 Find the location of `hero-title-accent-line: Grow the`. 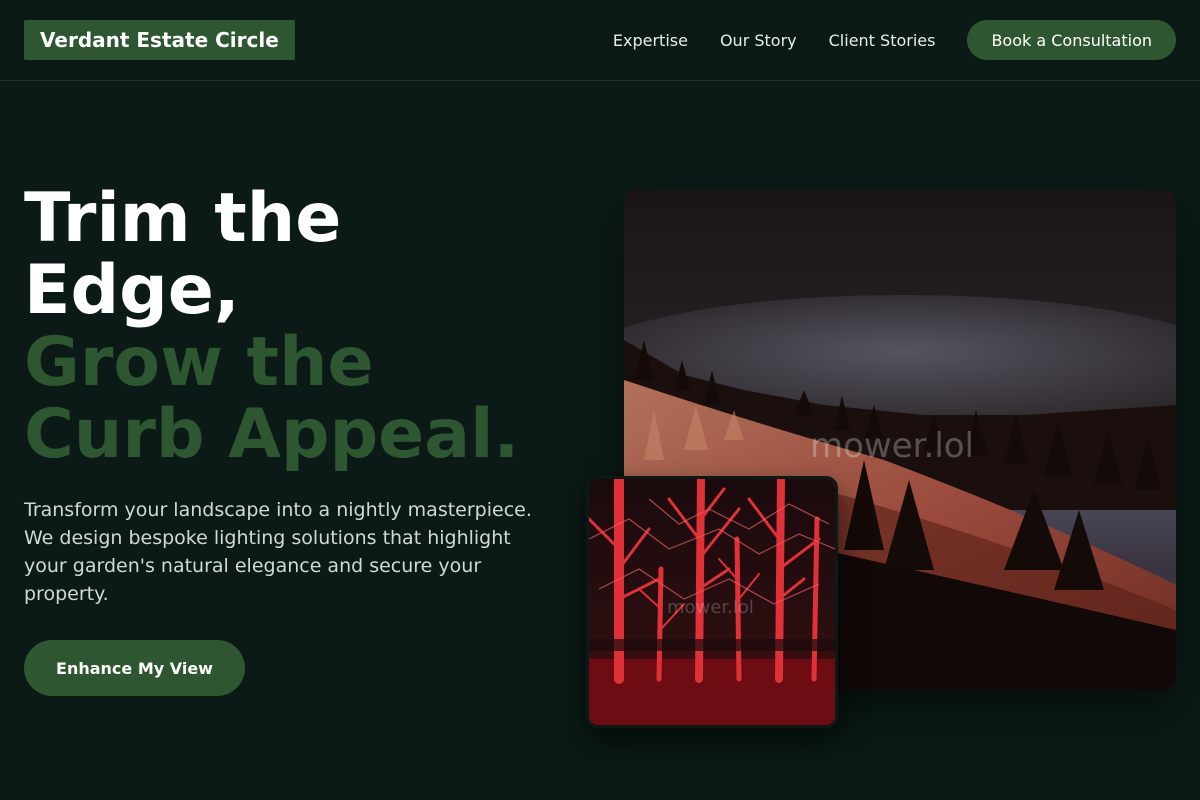

hero-title-accent-line: Grow the is located at coordinates (199, 362).